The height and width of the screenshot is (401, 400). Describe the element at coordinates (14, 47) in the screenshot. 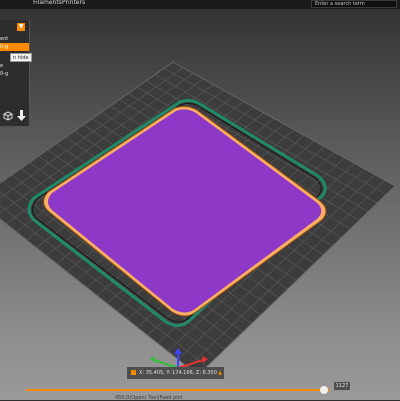

I see `panel-row-selected: 0-g` at that location.